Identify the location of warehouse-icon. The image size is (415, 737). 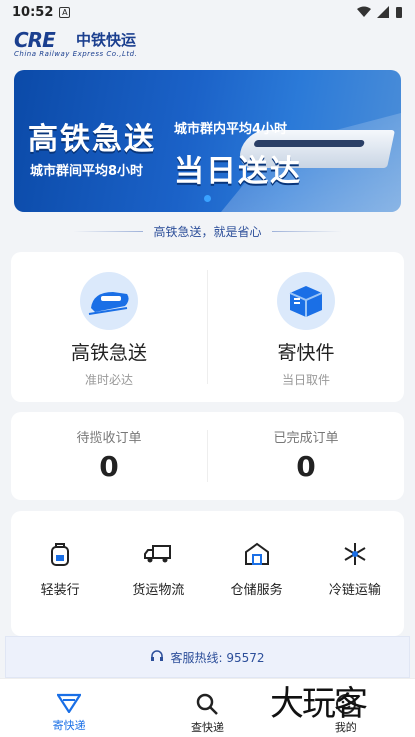
(257, 554).